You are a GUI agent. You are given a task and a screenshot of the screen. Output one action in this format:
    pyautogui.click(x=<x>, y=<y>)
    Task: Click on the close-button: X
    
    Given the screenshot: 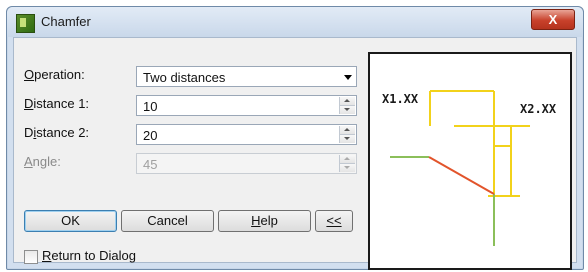 What is the action you would take?
    pyautogui.click(x=553, y=19)
    